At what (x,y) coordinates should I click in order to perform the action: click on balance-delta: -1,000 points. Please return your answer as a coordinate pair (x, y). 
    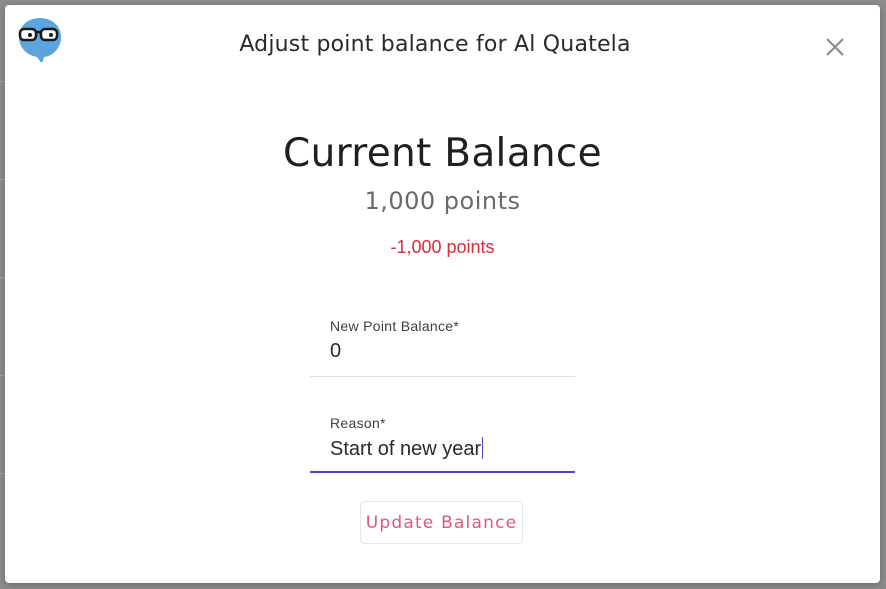
    Looking at the image, I should click on (442, 247).